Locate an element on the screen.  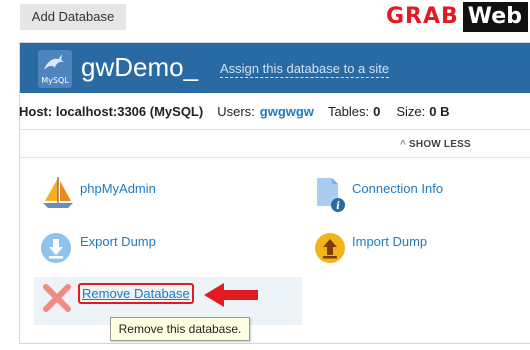
users-label: Users: is located at coordinates (236, 111).